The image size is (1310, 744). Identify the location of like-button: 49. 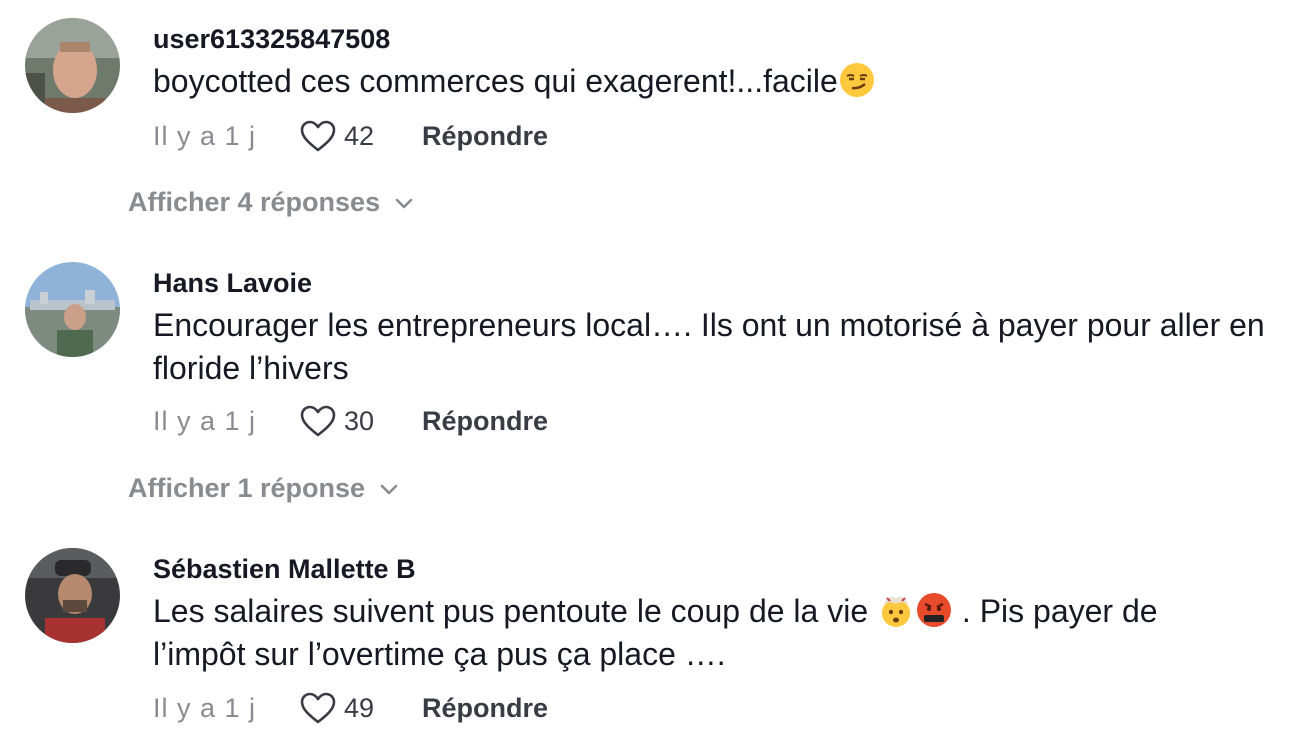
(360, 708).